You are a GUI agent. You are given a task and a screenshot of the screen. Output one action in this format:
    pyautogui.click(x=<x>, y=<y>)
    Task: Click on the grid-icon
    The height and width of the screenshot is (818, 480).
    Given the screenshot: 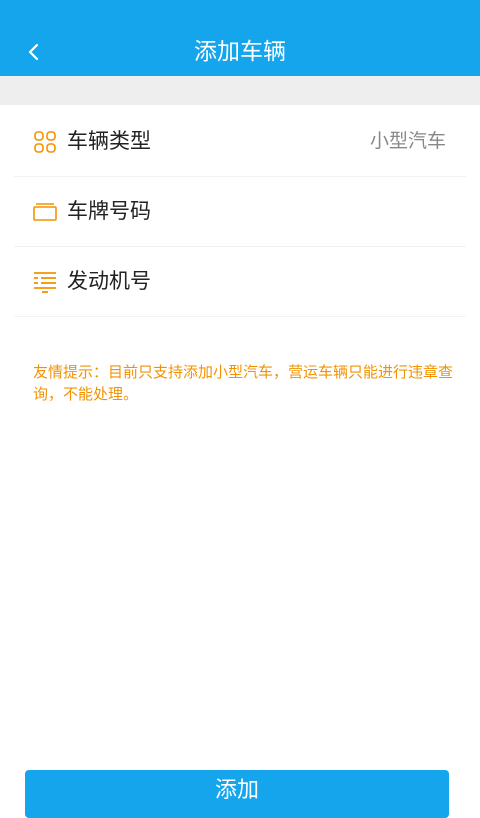 What is the action you would take?
    pyautogui.click(x=45, y=142)
    